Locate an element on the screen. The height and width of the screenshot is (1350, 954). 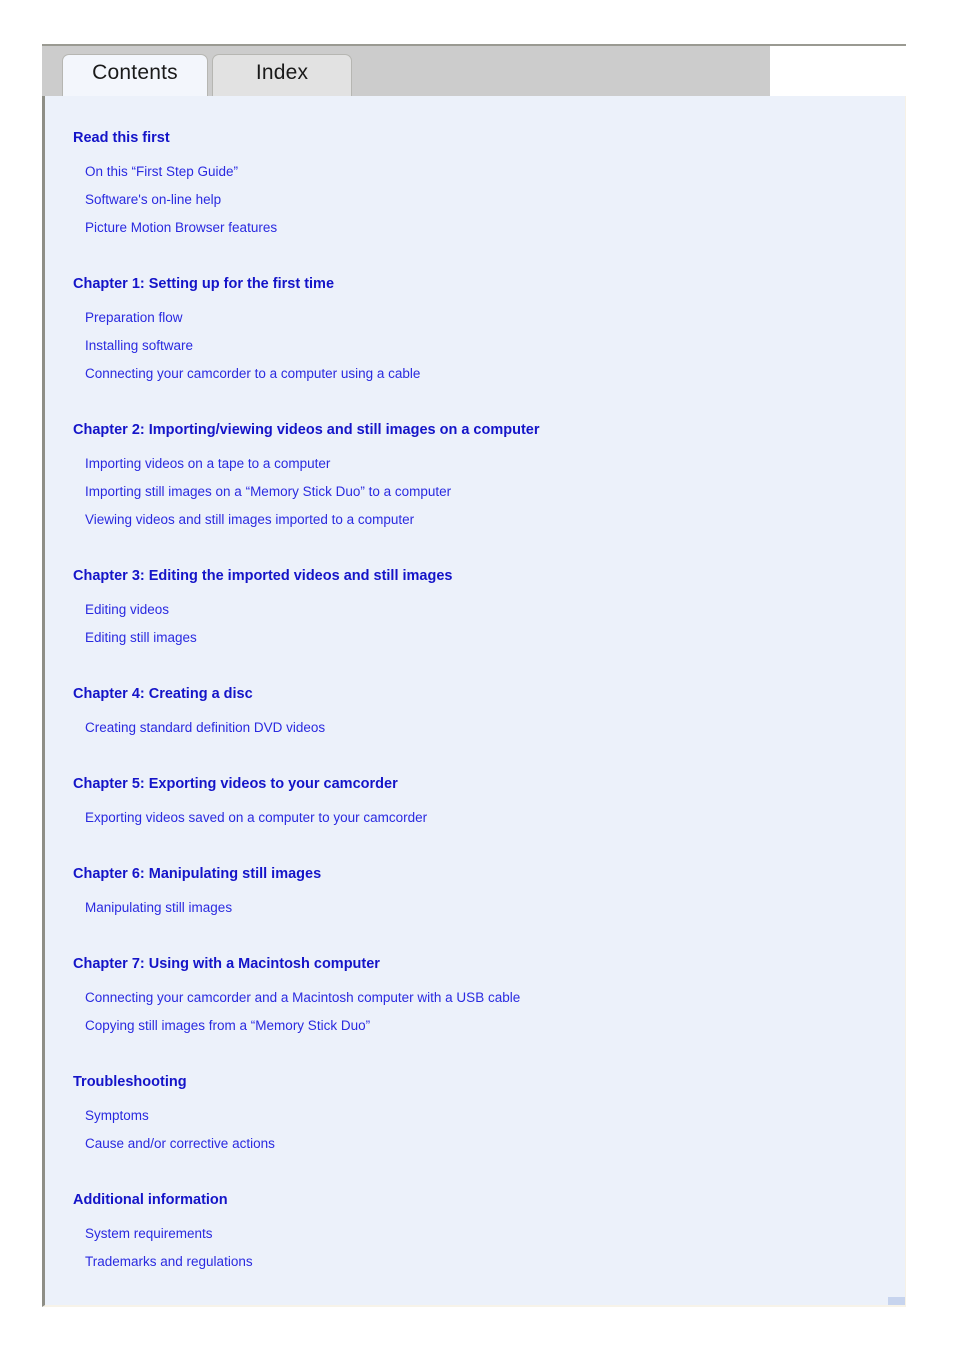
toc-link: Preparation flow is located at coordinates (134, 318).